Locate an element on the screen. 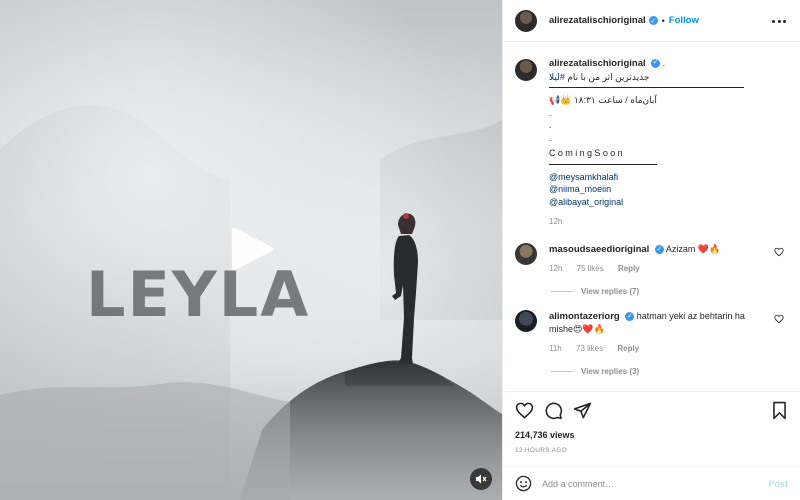 The height and width of the screenshot is (500, 800). post-header: alirezatalischioriginal ✓ • Follow is located at coordinates (651, 21).